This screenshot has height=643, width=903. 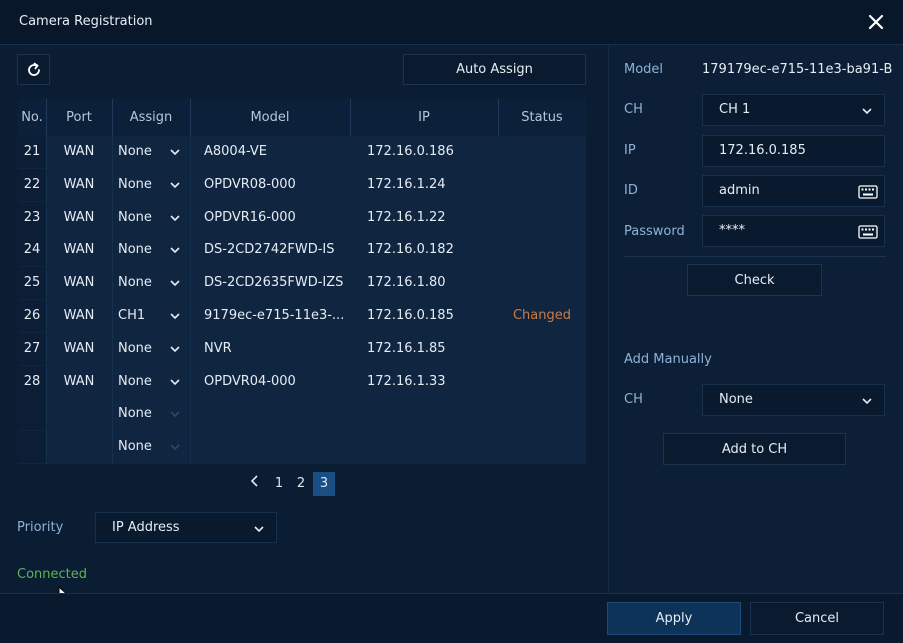 What do you see at coordinates (876, 22) in the screenshot?
I see `close-icon` at bounding box center [876, 22].